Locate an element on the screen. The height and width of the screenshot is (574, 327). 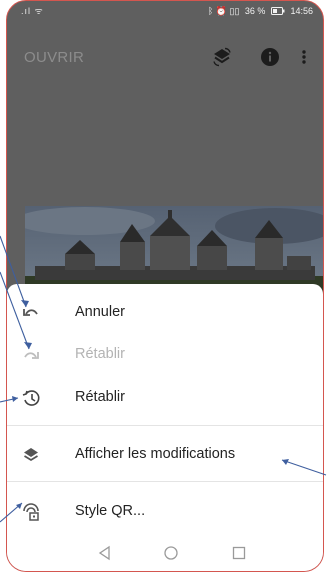
restore-label: Rétablir is located at coordinates (100, 397).